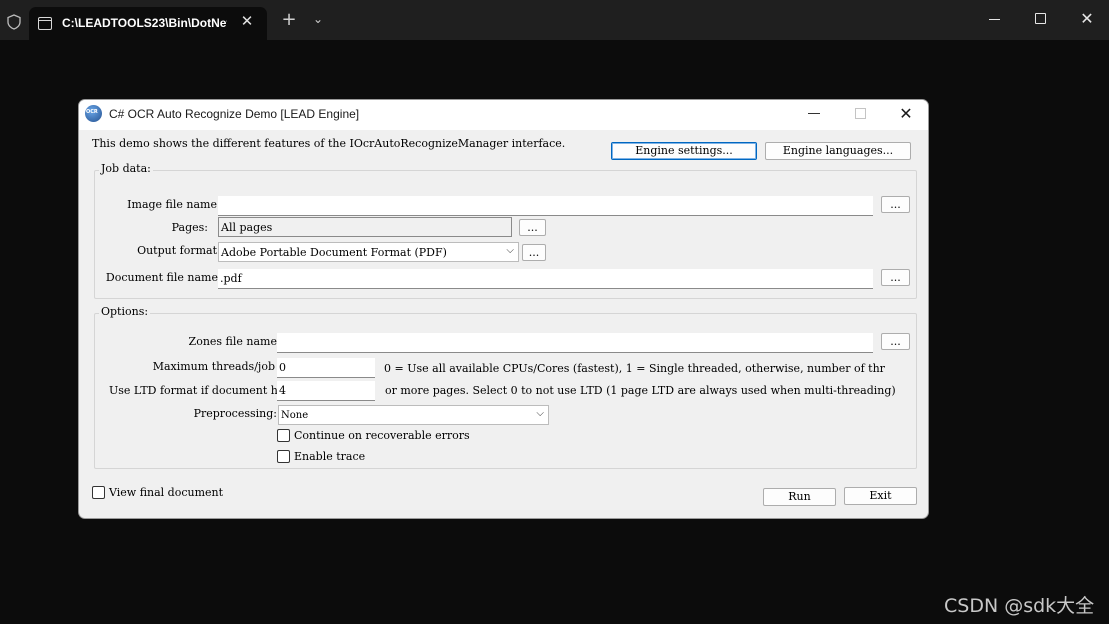 The image size is (1109, 624). I want to click on max-threads-input: 0, so click(326, 368).